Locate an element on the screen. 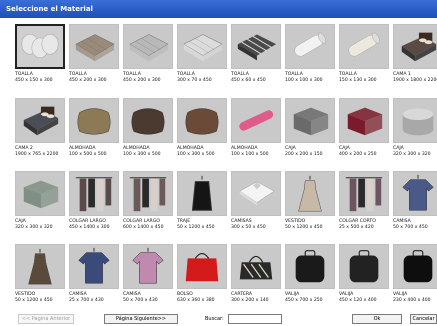 Image resolution: width=437 pixels, height=326 pixels. material-name: CARTERA is located at coordinates (242, 294).